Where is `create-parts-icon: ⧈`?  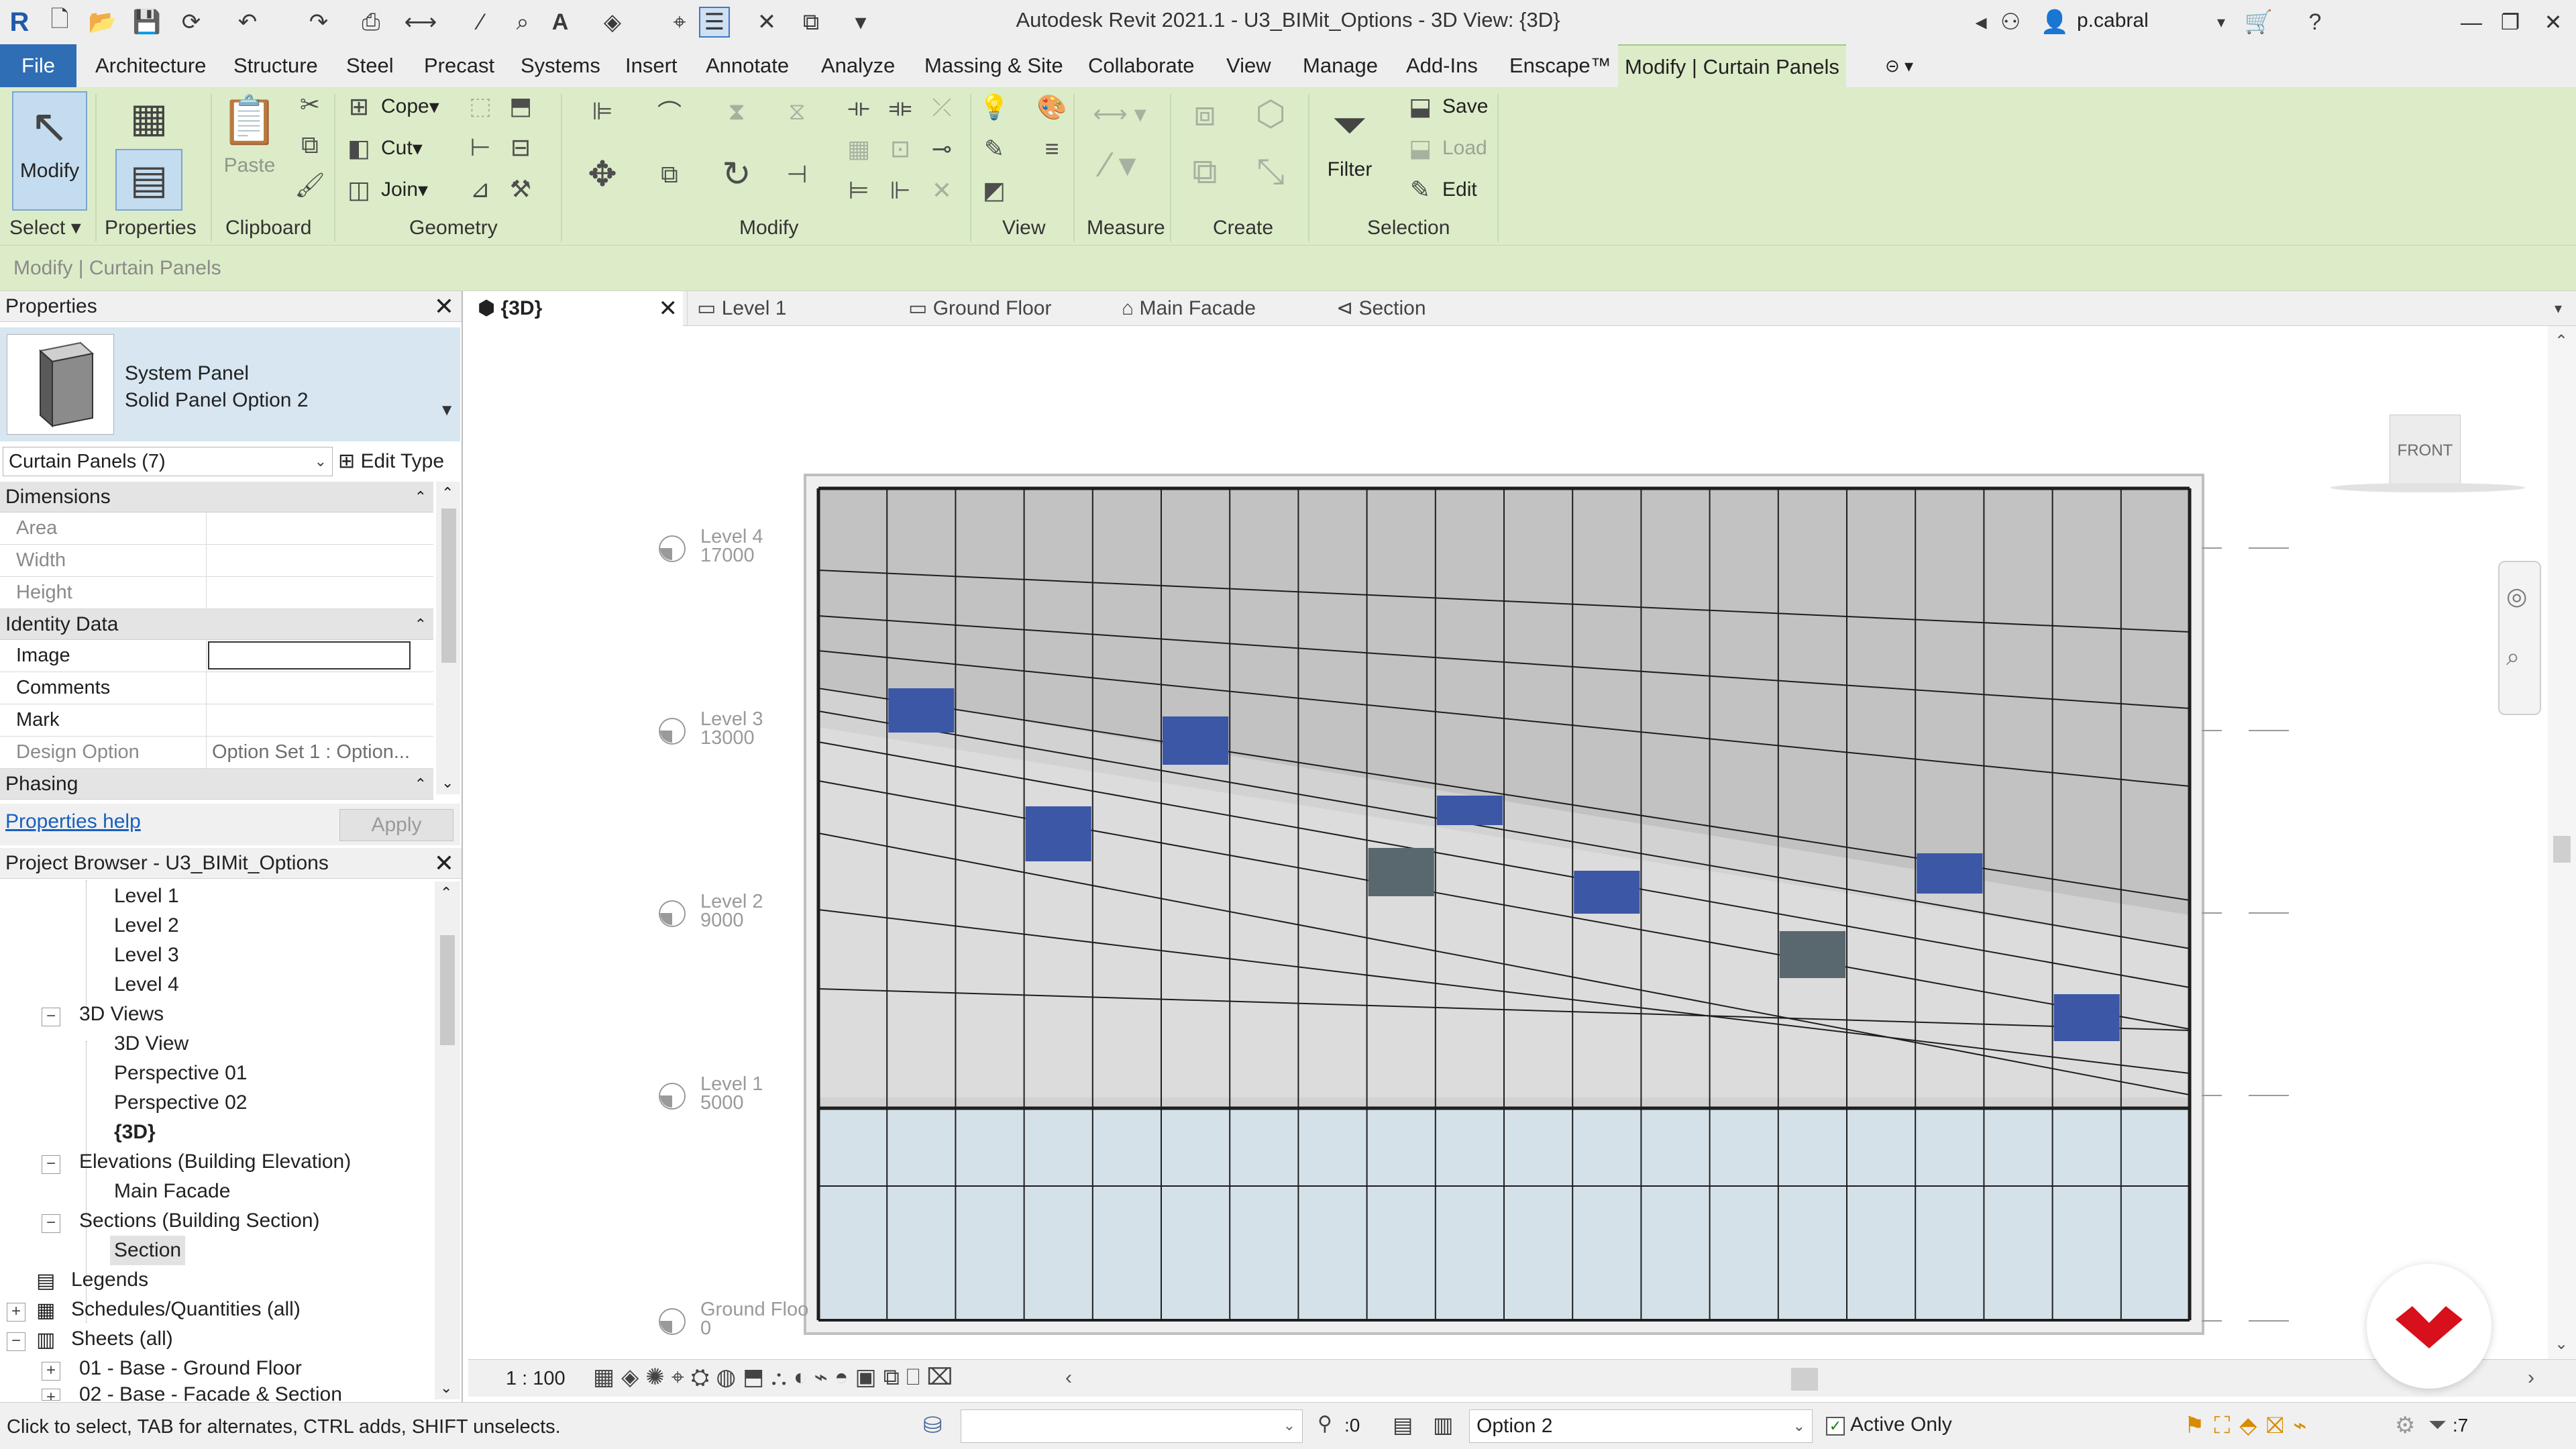 create-parts-icon: ⧈ is located at coordinates (1205, 114).